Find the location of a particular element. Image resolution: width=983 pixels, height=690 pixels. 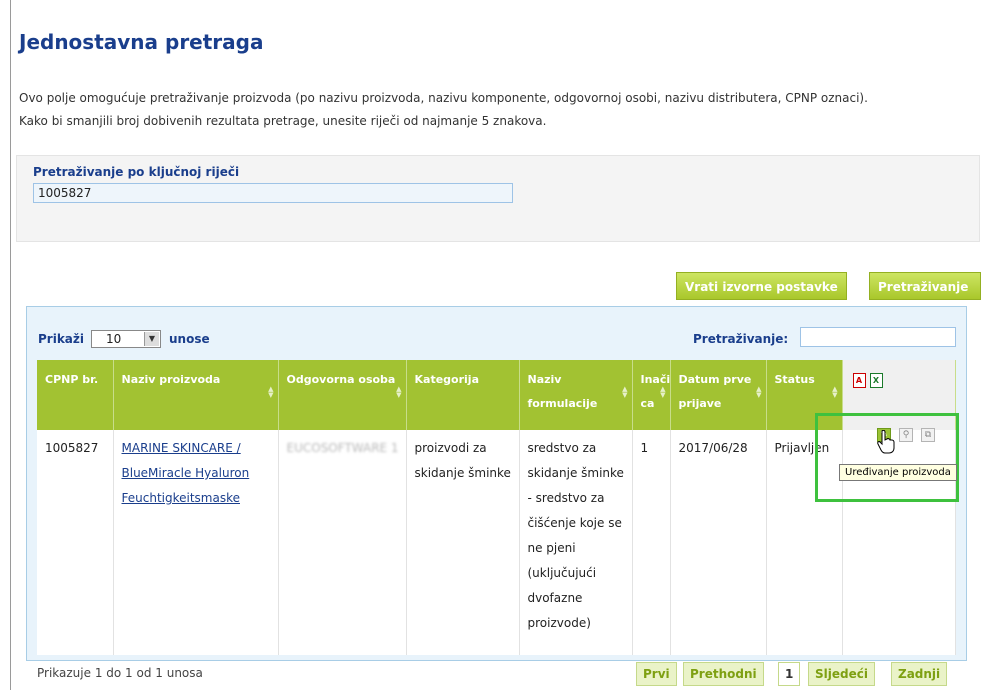

column-header-first-notification-date: Datum prve prijave ▲ ▼ is located at coordinates (718, 395).